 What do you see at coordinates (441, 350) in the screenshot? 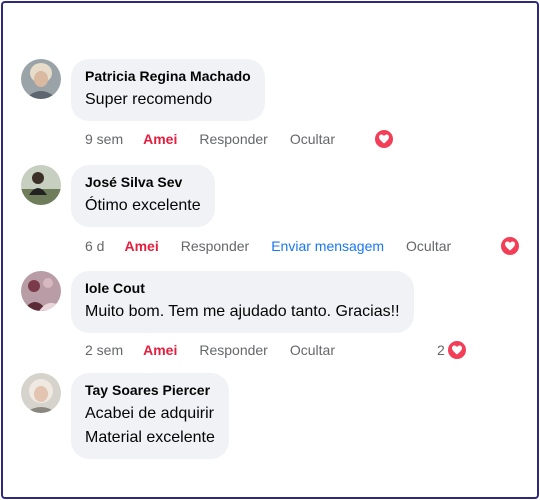
I see `reaction-count: 2` at bounding box center [441, 350].